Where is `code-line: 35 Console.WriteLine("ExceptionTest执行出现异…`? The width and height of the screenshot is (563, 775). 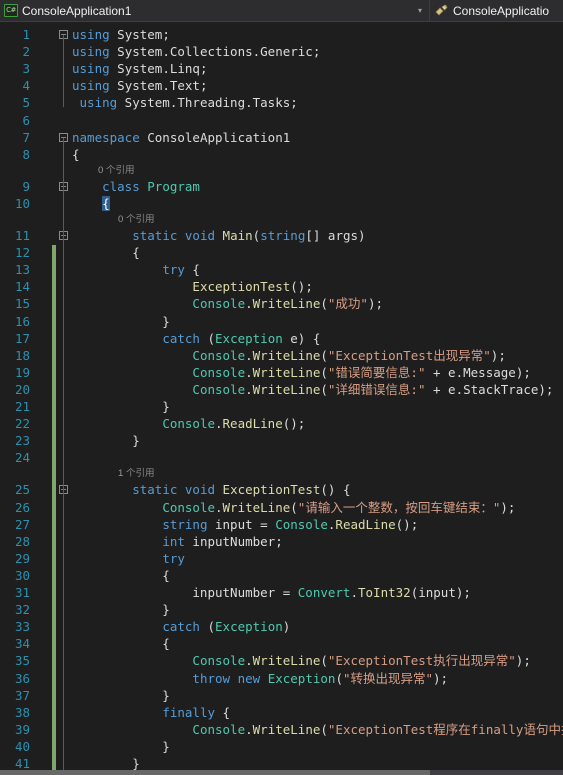 code-line: 35 Console.WriteLine("ExceptionTest执行出现异… is located at coordinates (281, 660).